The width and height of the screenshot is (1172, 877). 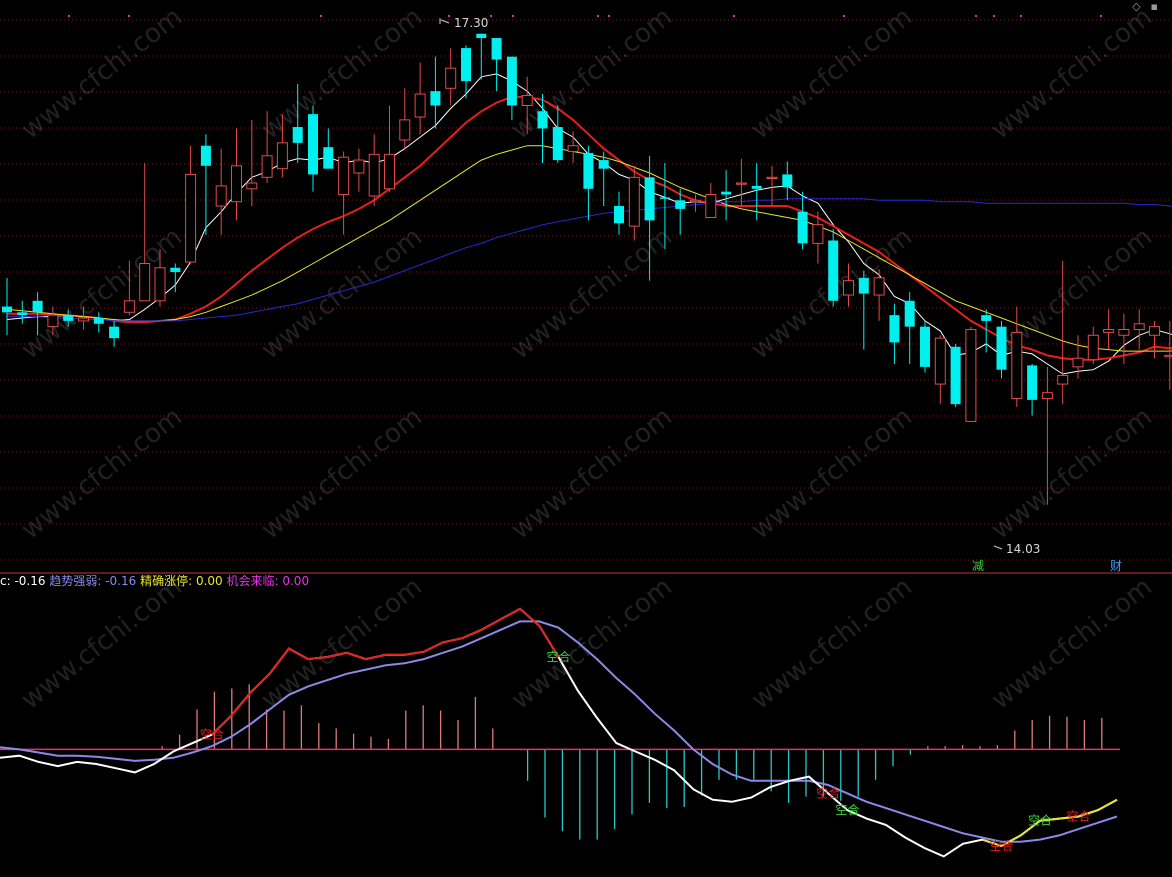 What do you see at coordinates (1159, 6) in the screenshot?
I see `maximize-icon: ▪` at bounding box center [1159, 6].